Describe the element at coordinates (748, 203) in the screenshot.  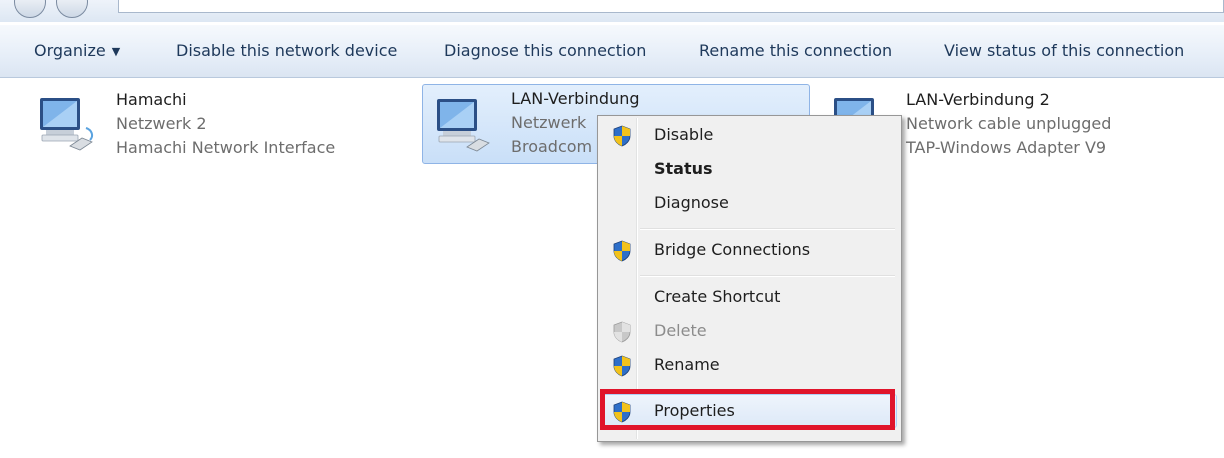
I see `menu-item-diagnose: Diagnose` at that location.